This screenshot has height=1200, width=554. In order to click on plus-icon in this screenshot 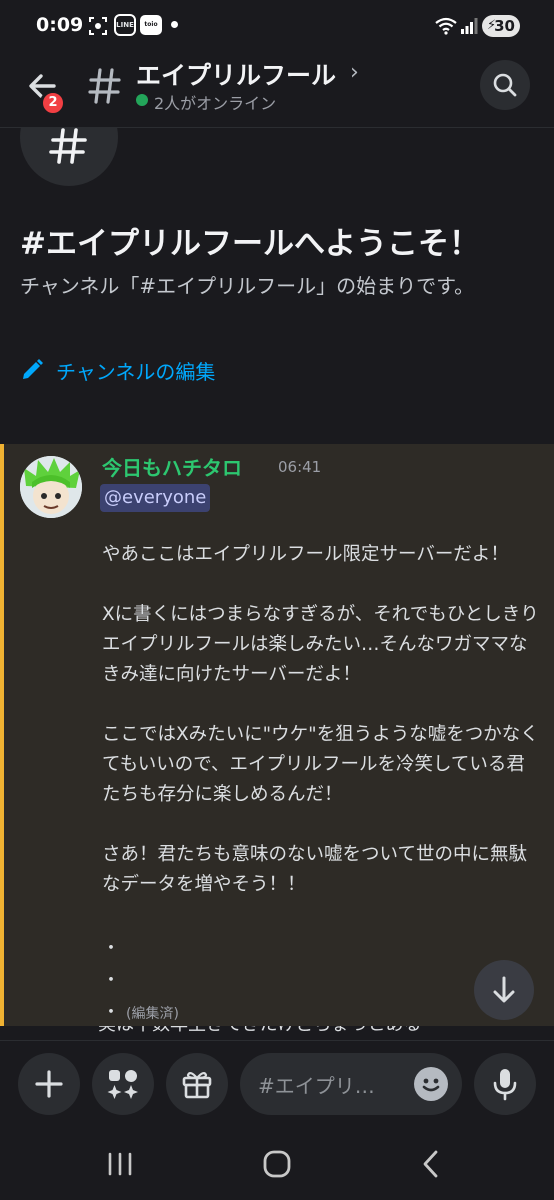, I will do `click(49, 1084)`.